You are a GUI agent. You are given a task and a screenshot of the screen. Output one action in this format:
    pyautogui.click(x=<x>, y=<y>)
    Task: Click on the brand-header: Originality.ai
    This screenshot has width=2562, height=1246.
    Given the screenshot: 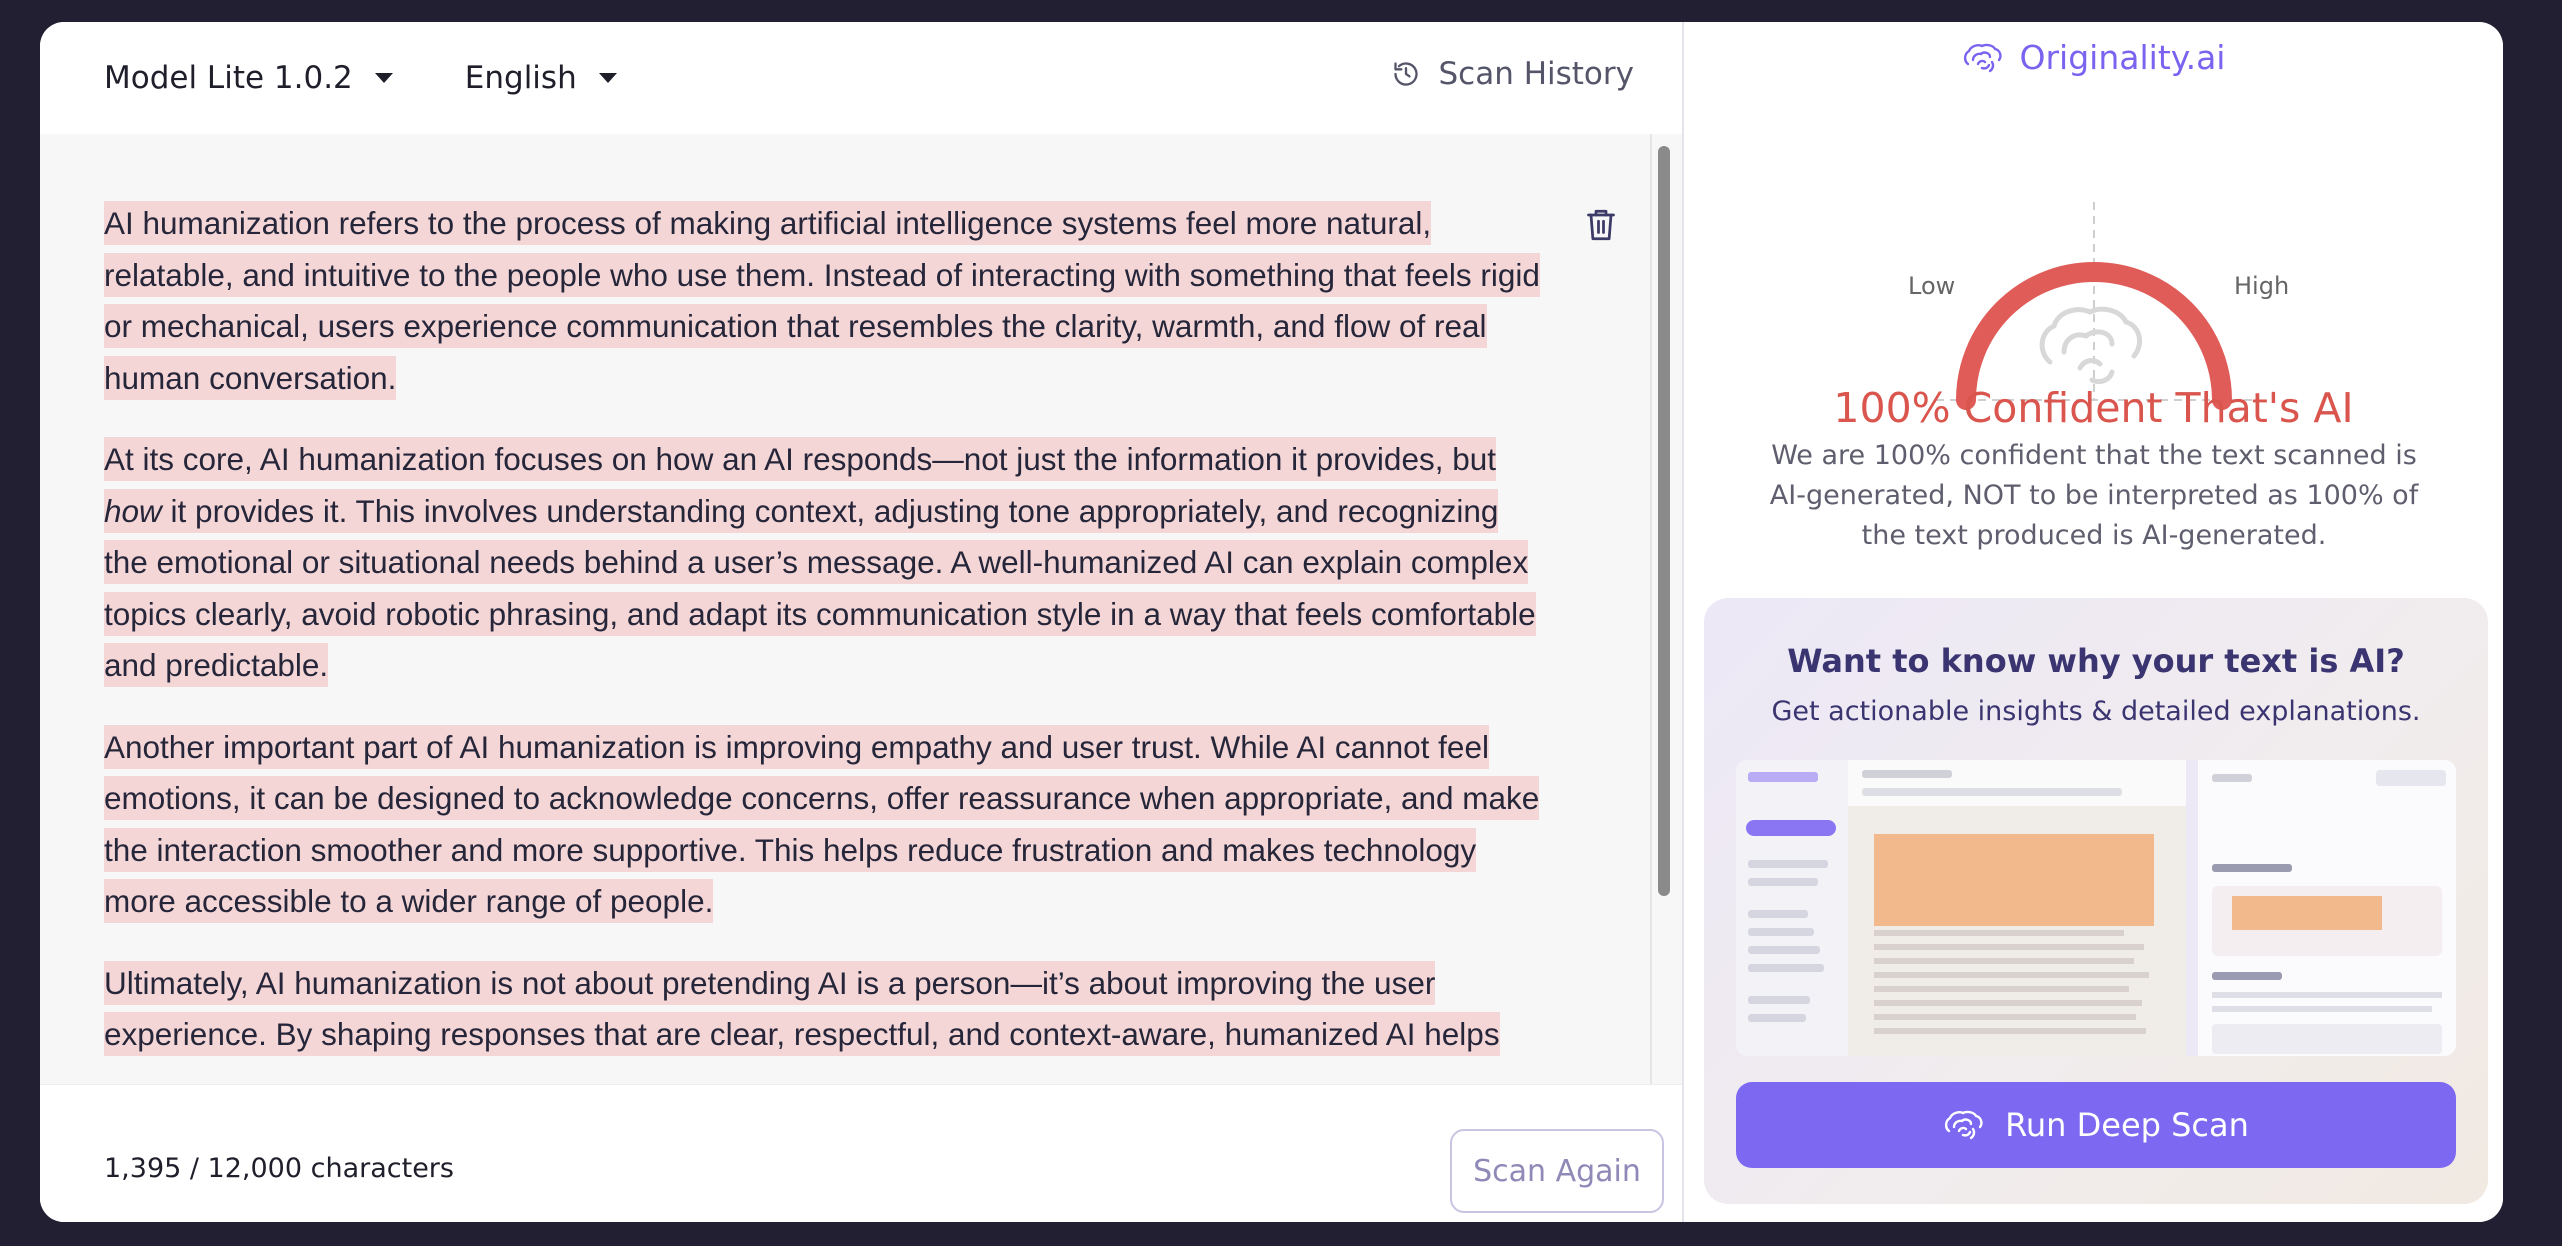 What is the action you would take?
    pyautogui.click(x=2093, y=57)
    